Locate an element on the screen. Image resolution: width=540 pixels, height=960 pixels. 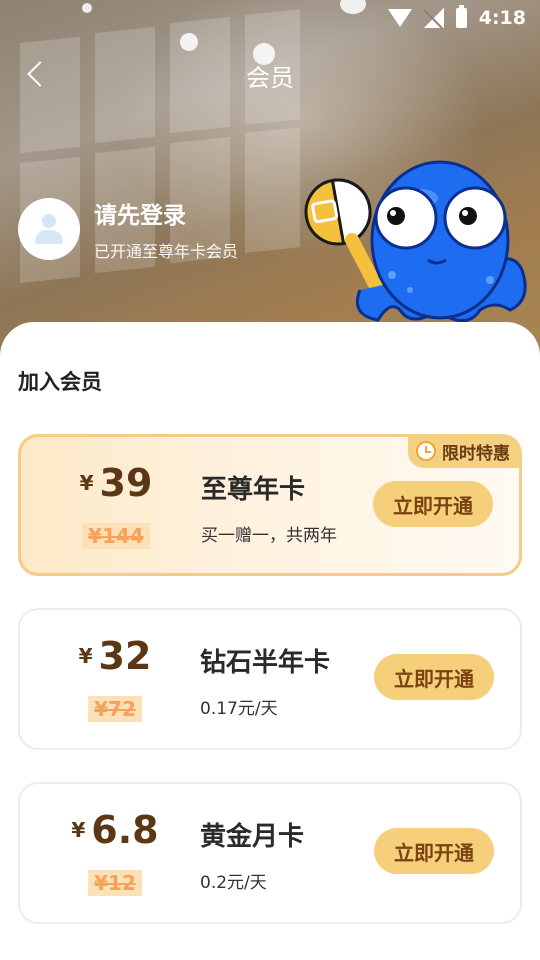
window-light is located at coordinates (272, 190).